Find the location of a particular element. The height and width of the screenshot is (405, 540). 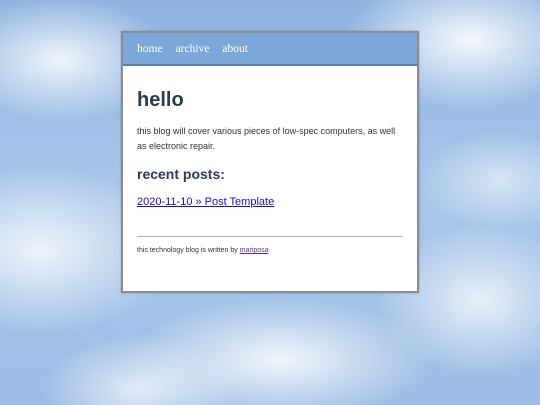

post-link: 2020-11-10 » Post Template is located at coordinates (205, 202).